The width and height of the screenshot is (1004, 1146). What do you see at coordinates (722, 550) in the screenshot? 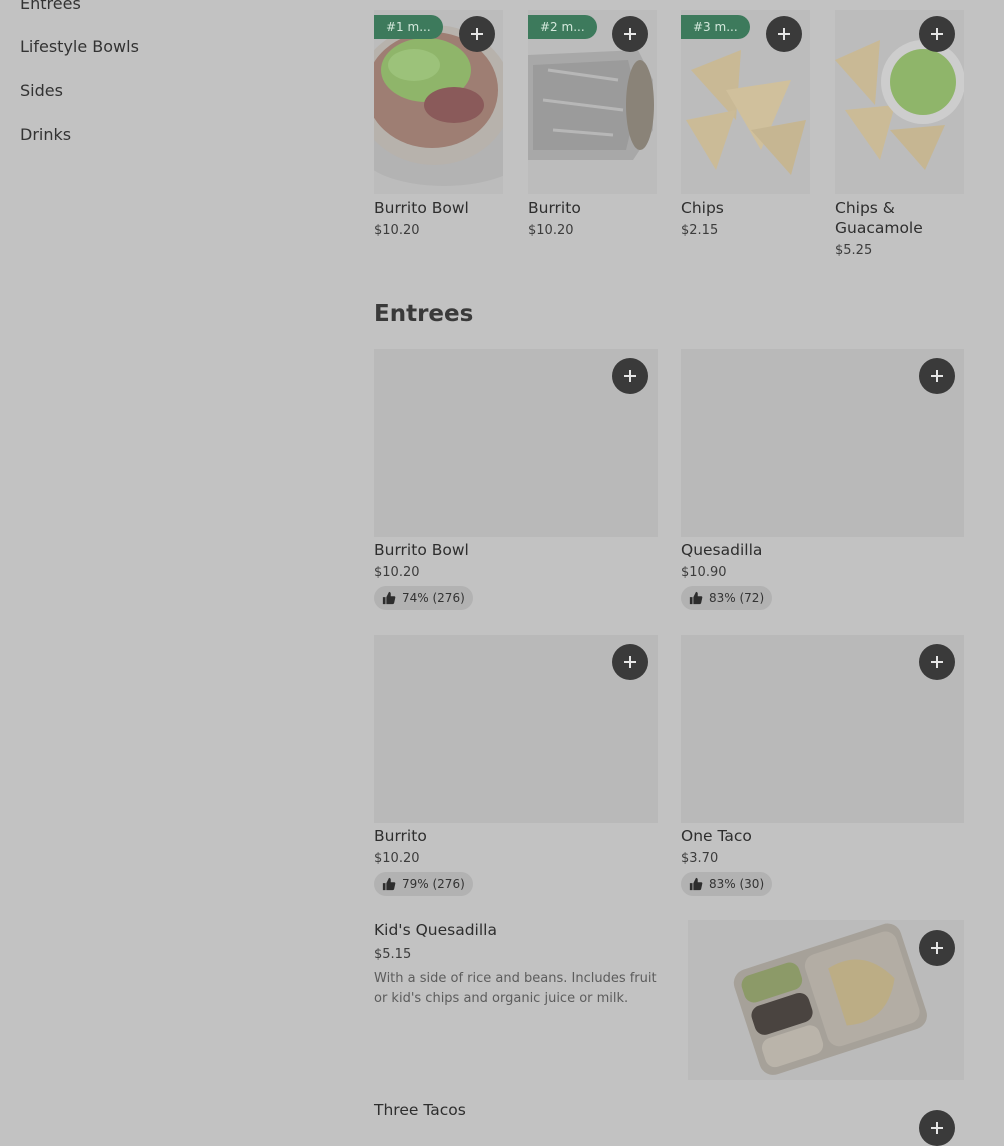
I see `item-name: Quesadilla` at bounding box center [722, 550].